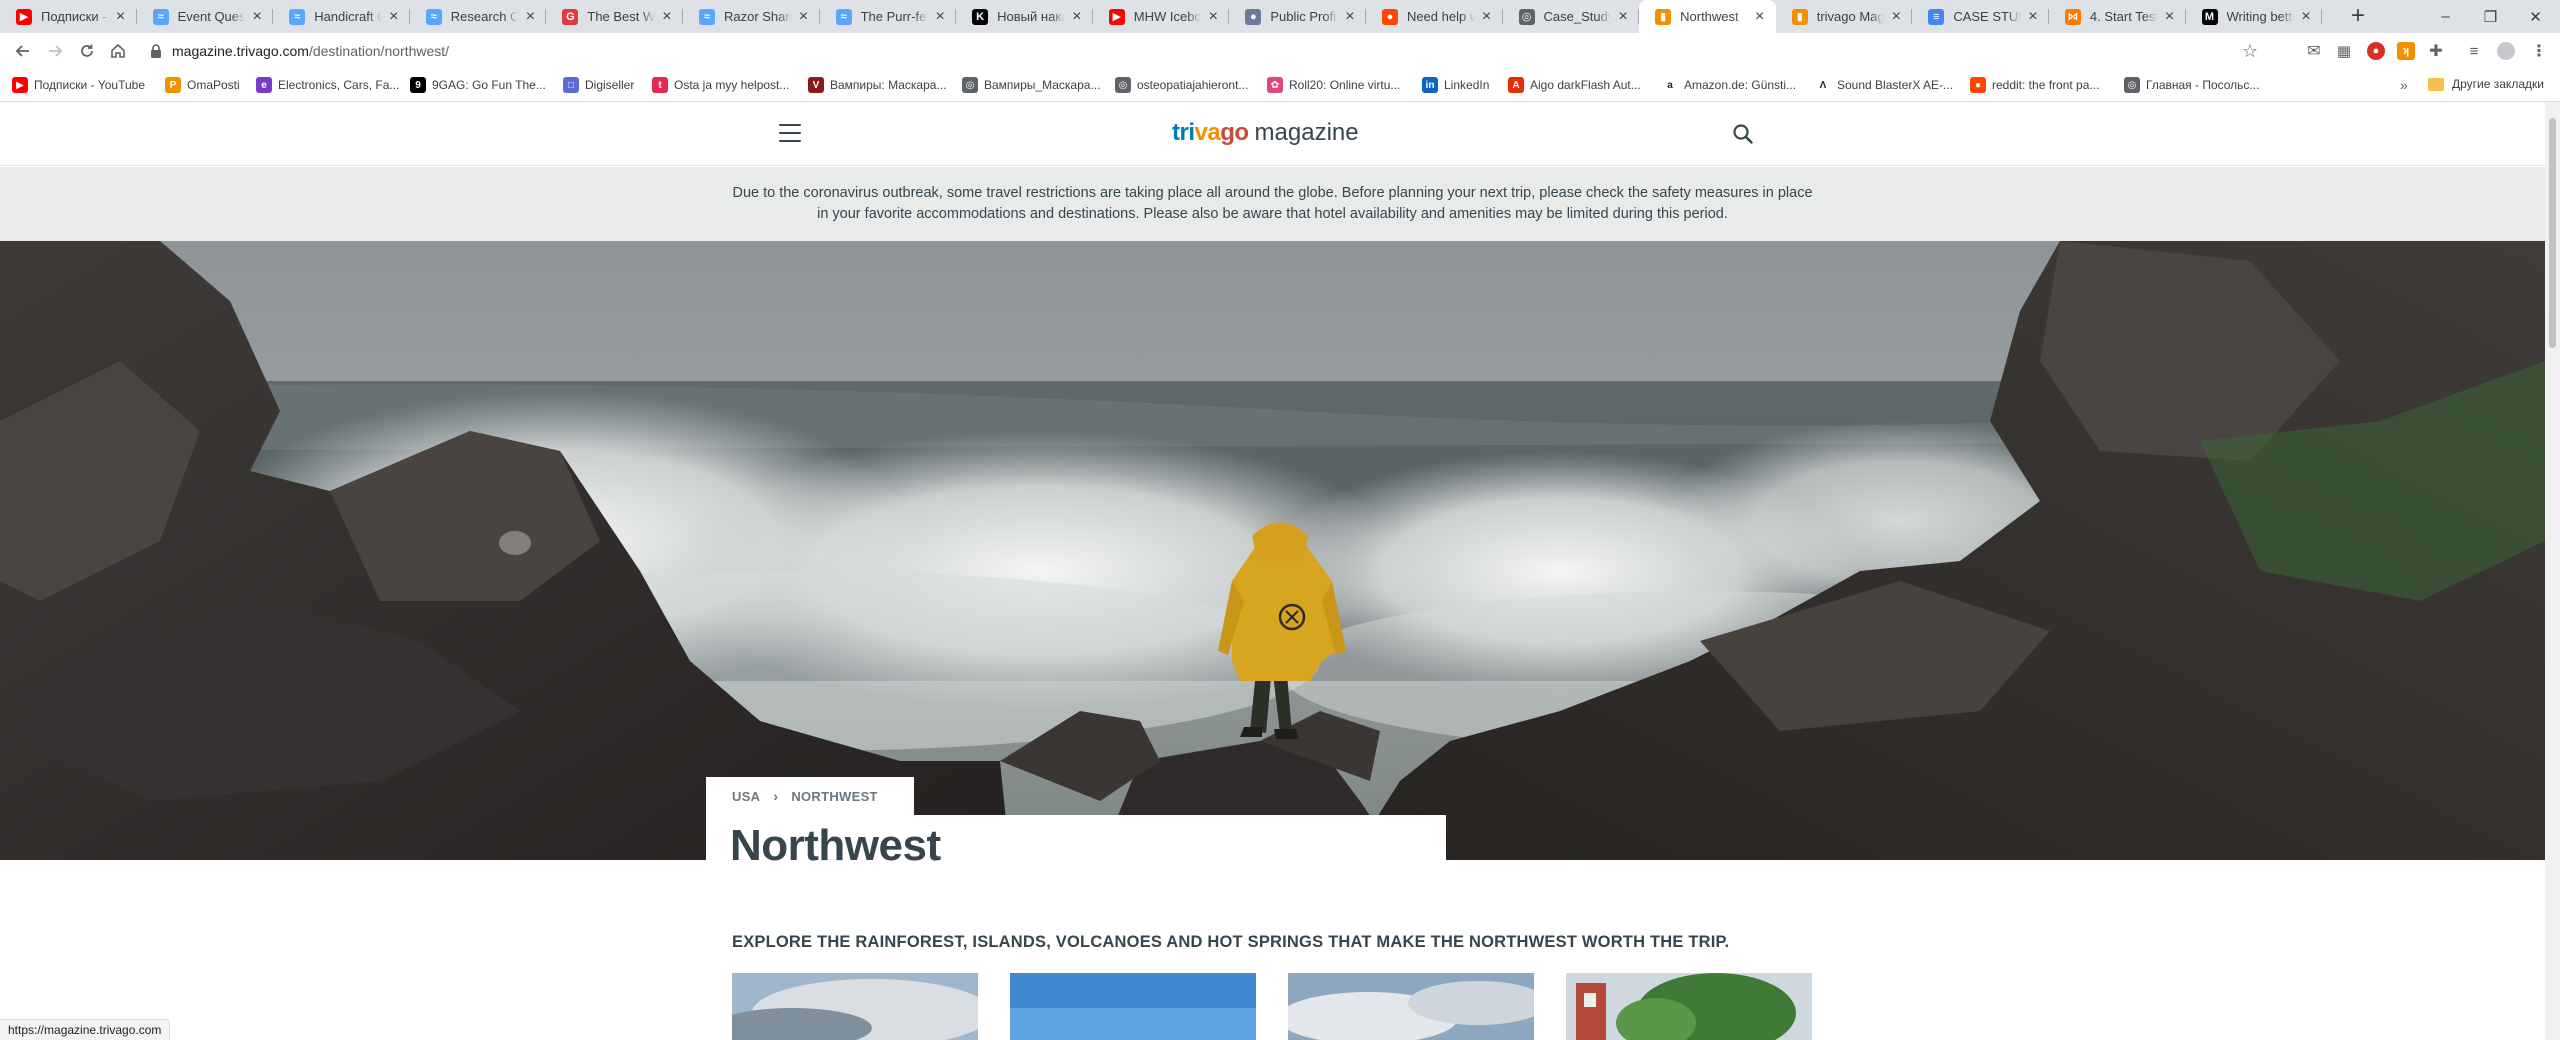  Describe the element at coordinates (1275, 85) in the screenshot. I see `bookmark-favicon: ✿` at that location.